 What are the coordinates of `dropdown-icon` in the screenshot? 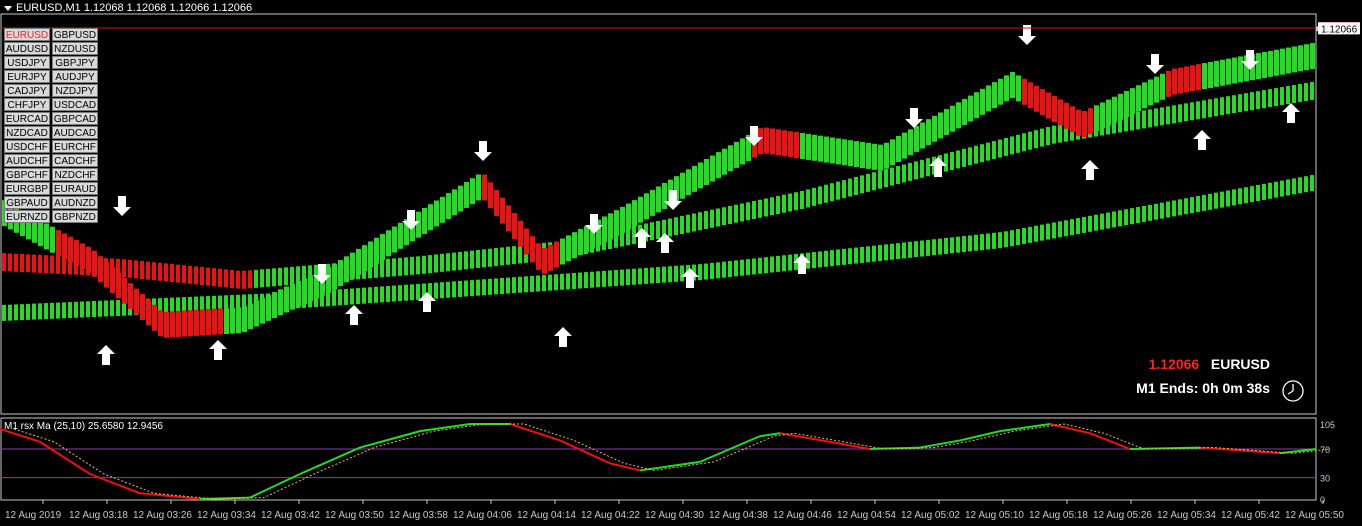 It's located at (8, 8).